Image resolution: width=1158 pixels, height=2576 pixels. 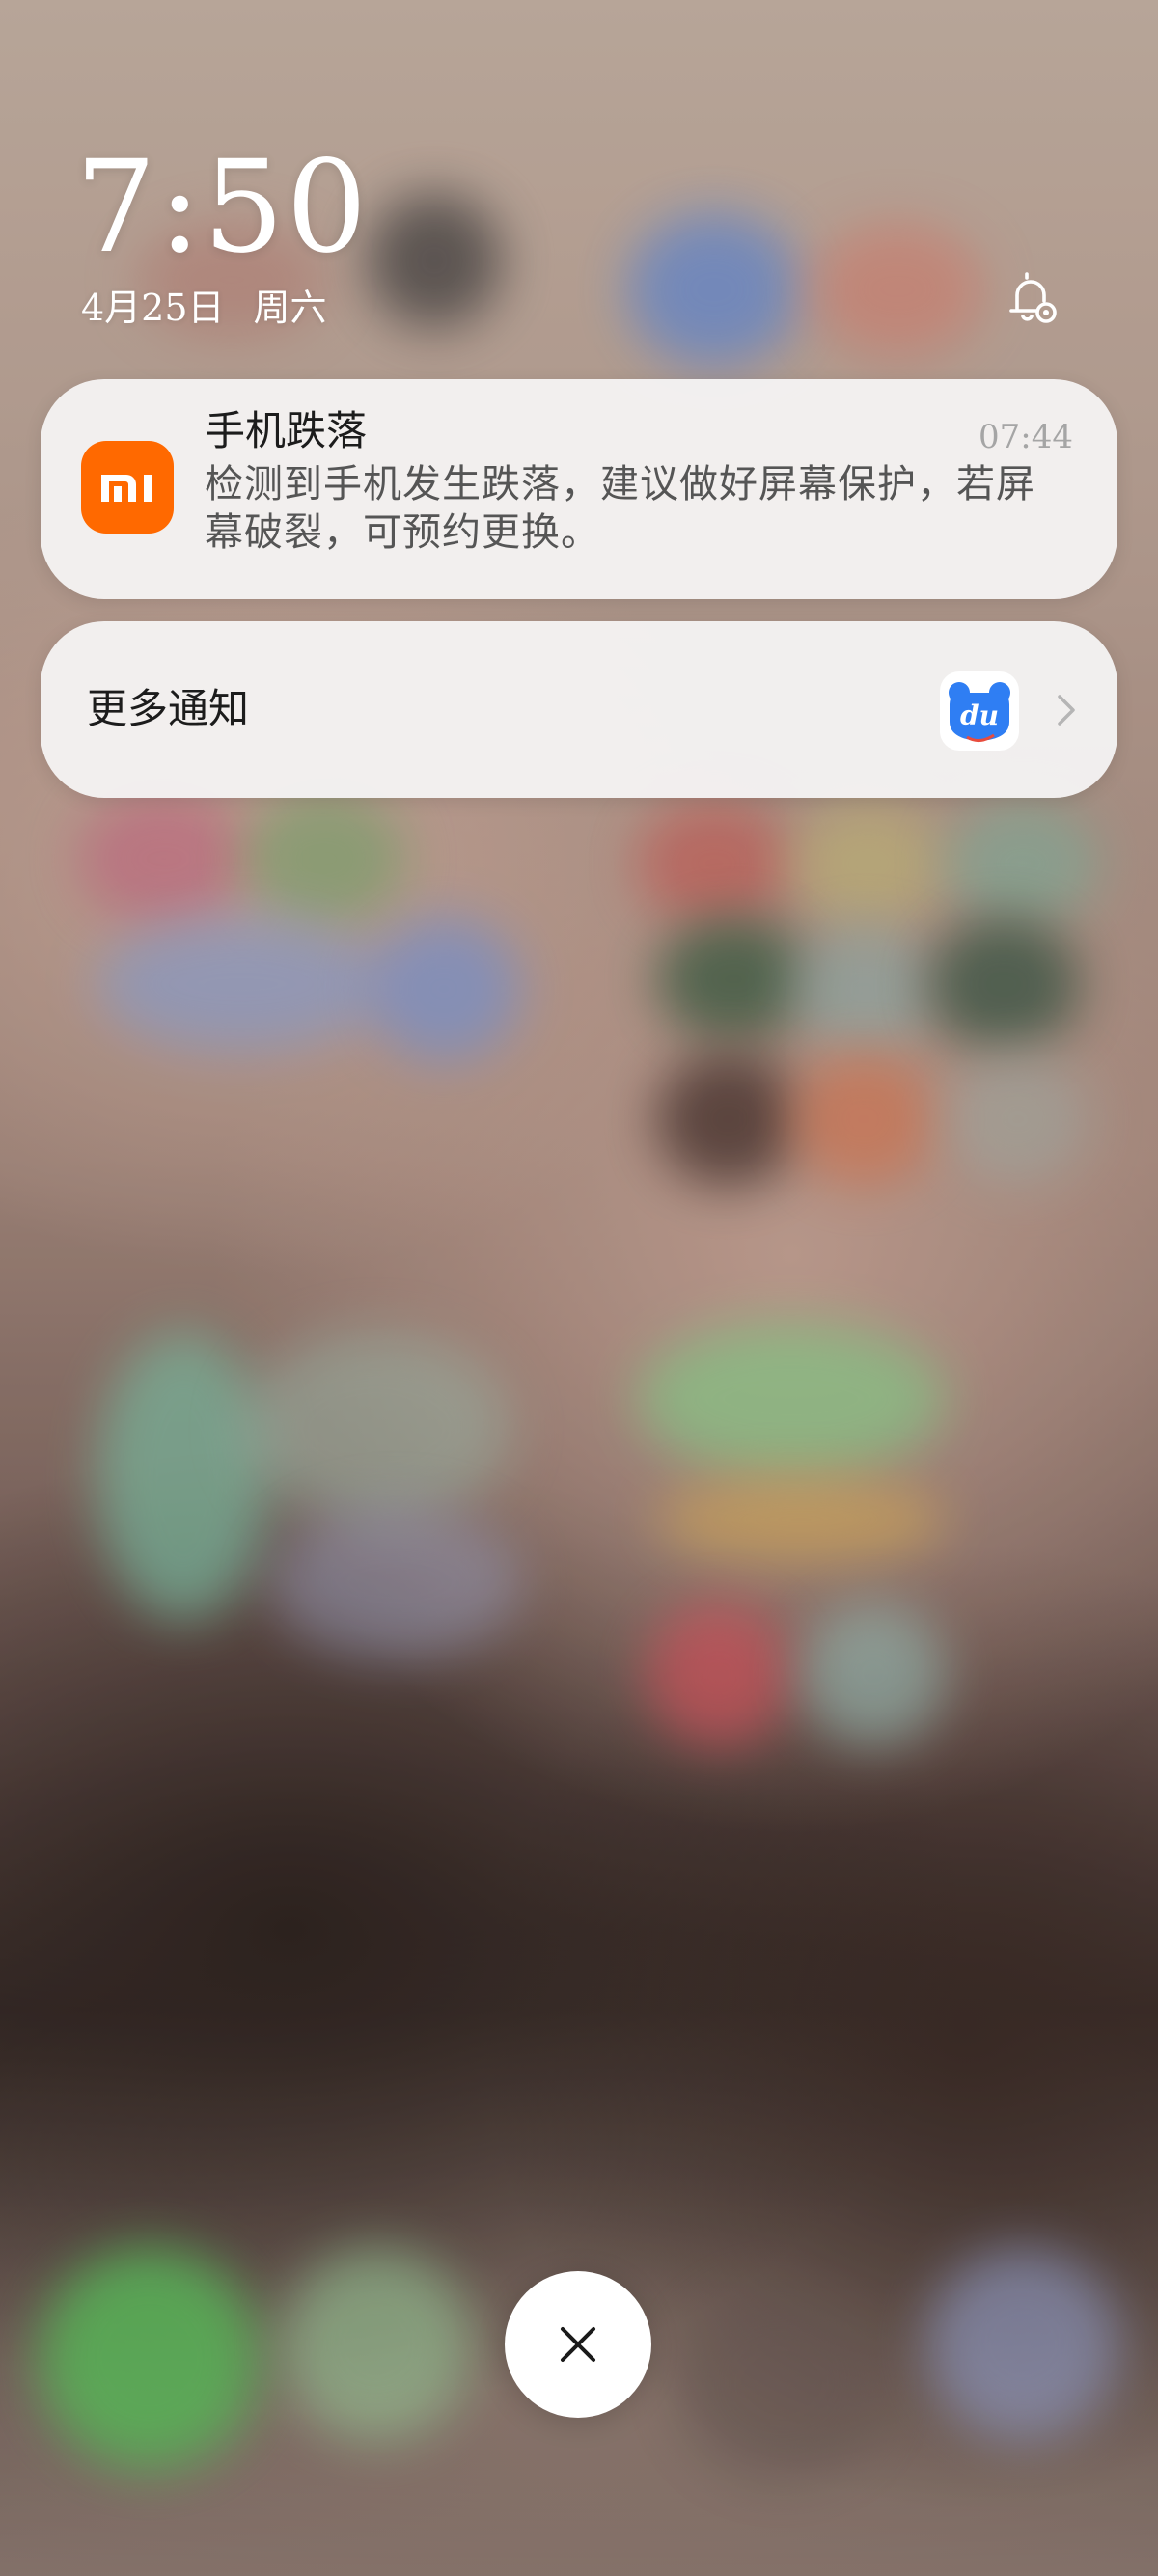 What do you see at coordinates (286, 430) in the screenshot?
I see `notification-title: 手机跌落` at bounding box center [286, 430].